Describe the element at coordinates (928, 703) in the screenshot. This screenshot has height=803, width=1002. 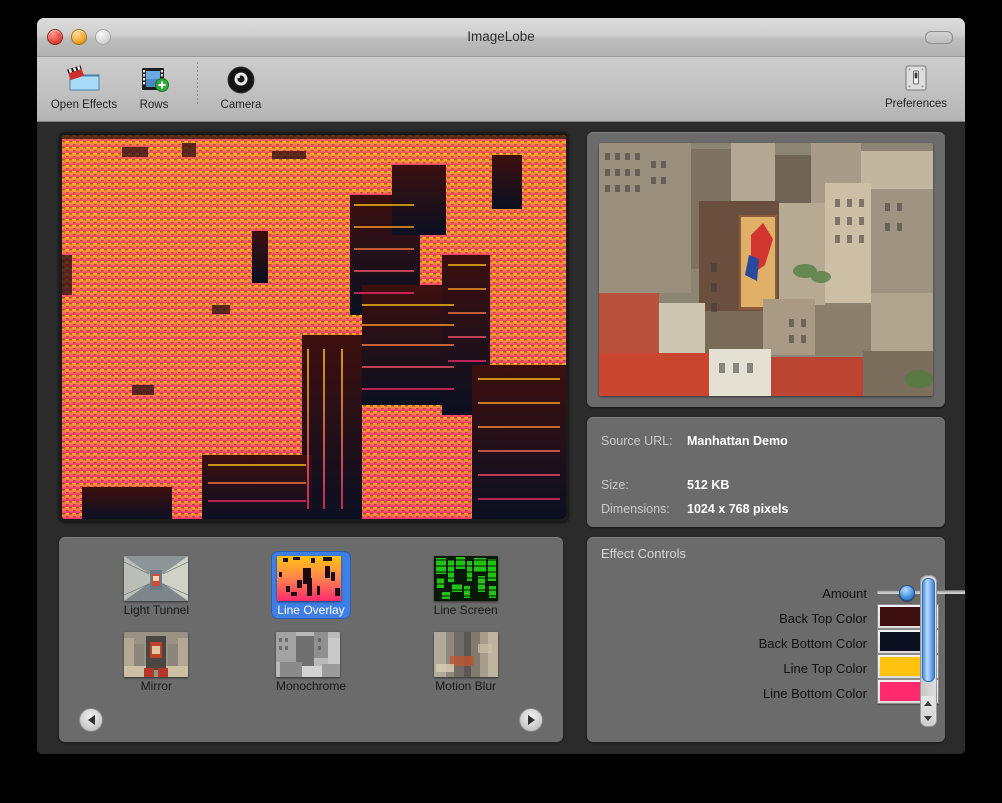
I see `scroll-up-arrow-icon` at that location.